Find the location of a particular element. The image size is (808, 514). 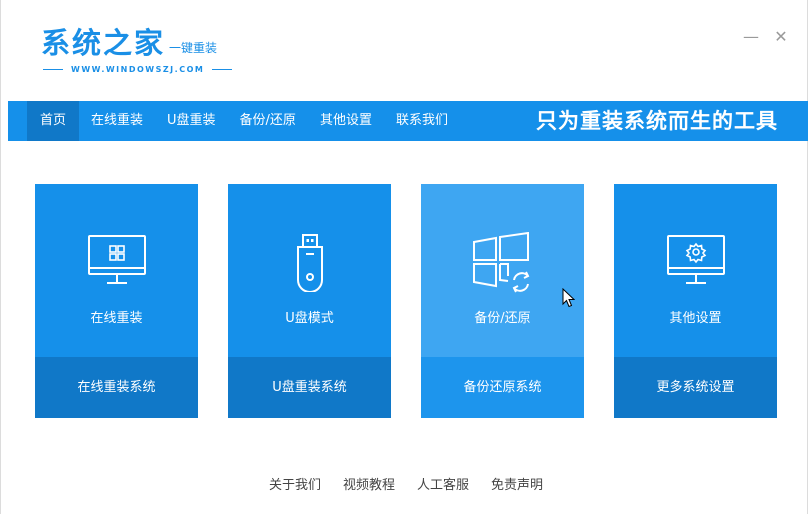

card-action-button: 备份还原系统 is located at coordinates (502, 387).